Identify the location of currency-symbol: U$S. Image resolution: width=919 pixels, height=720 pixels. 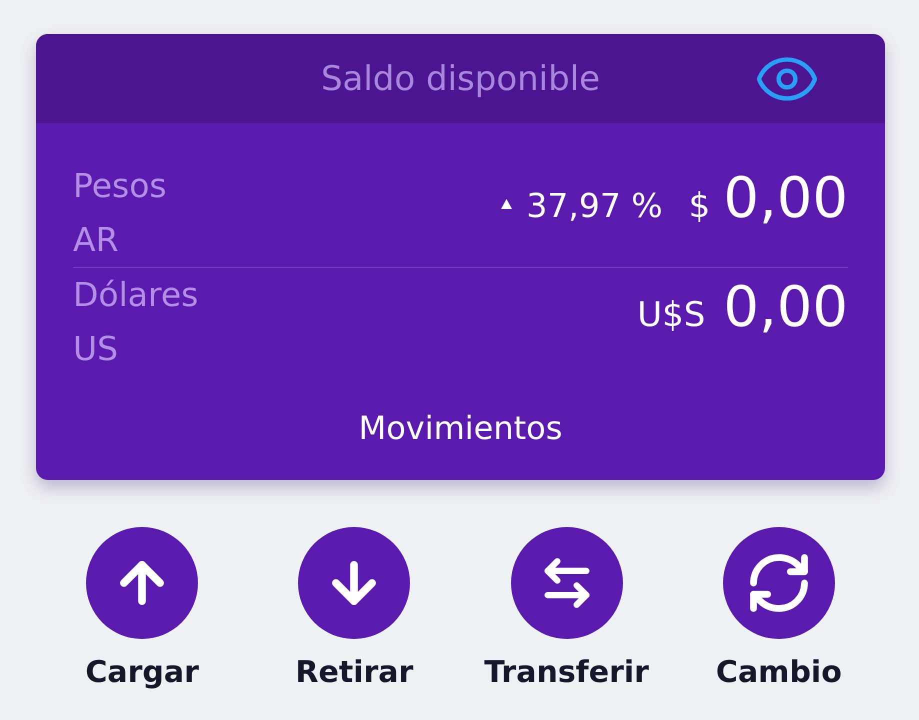
(671, 315).